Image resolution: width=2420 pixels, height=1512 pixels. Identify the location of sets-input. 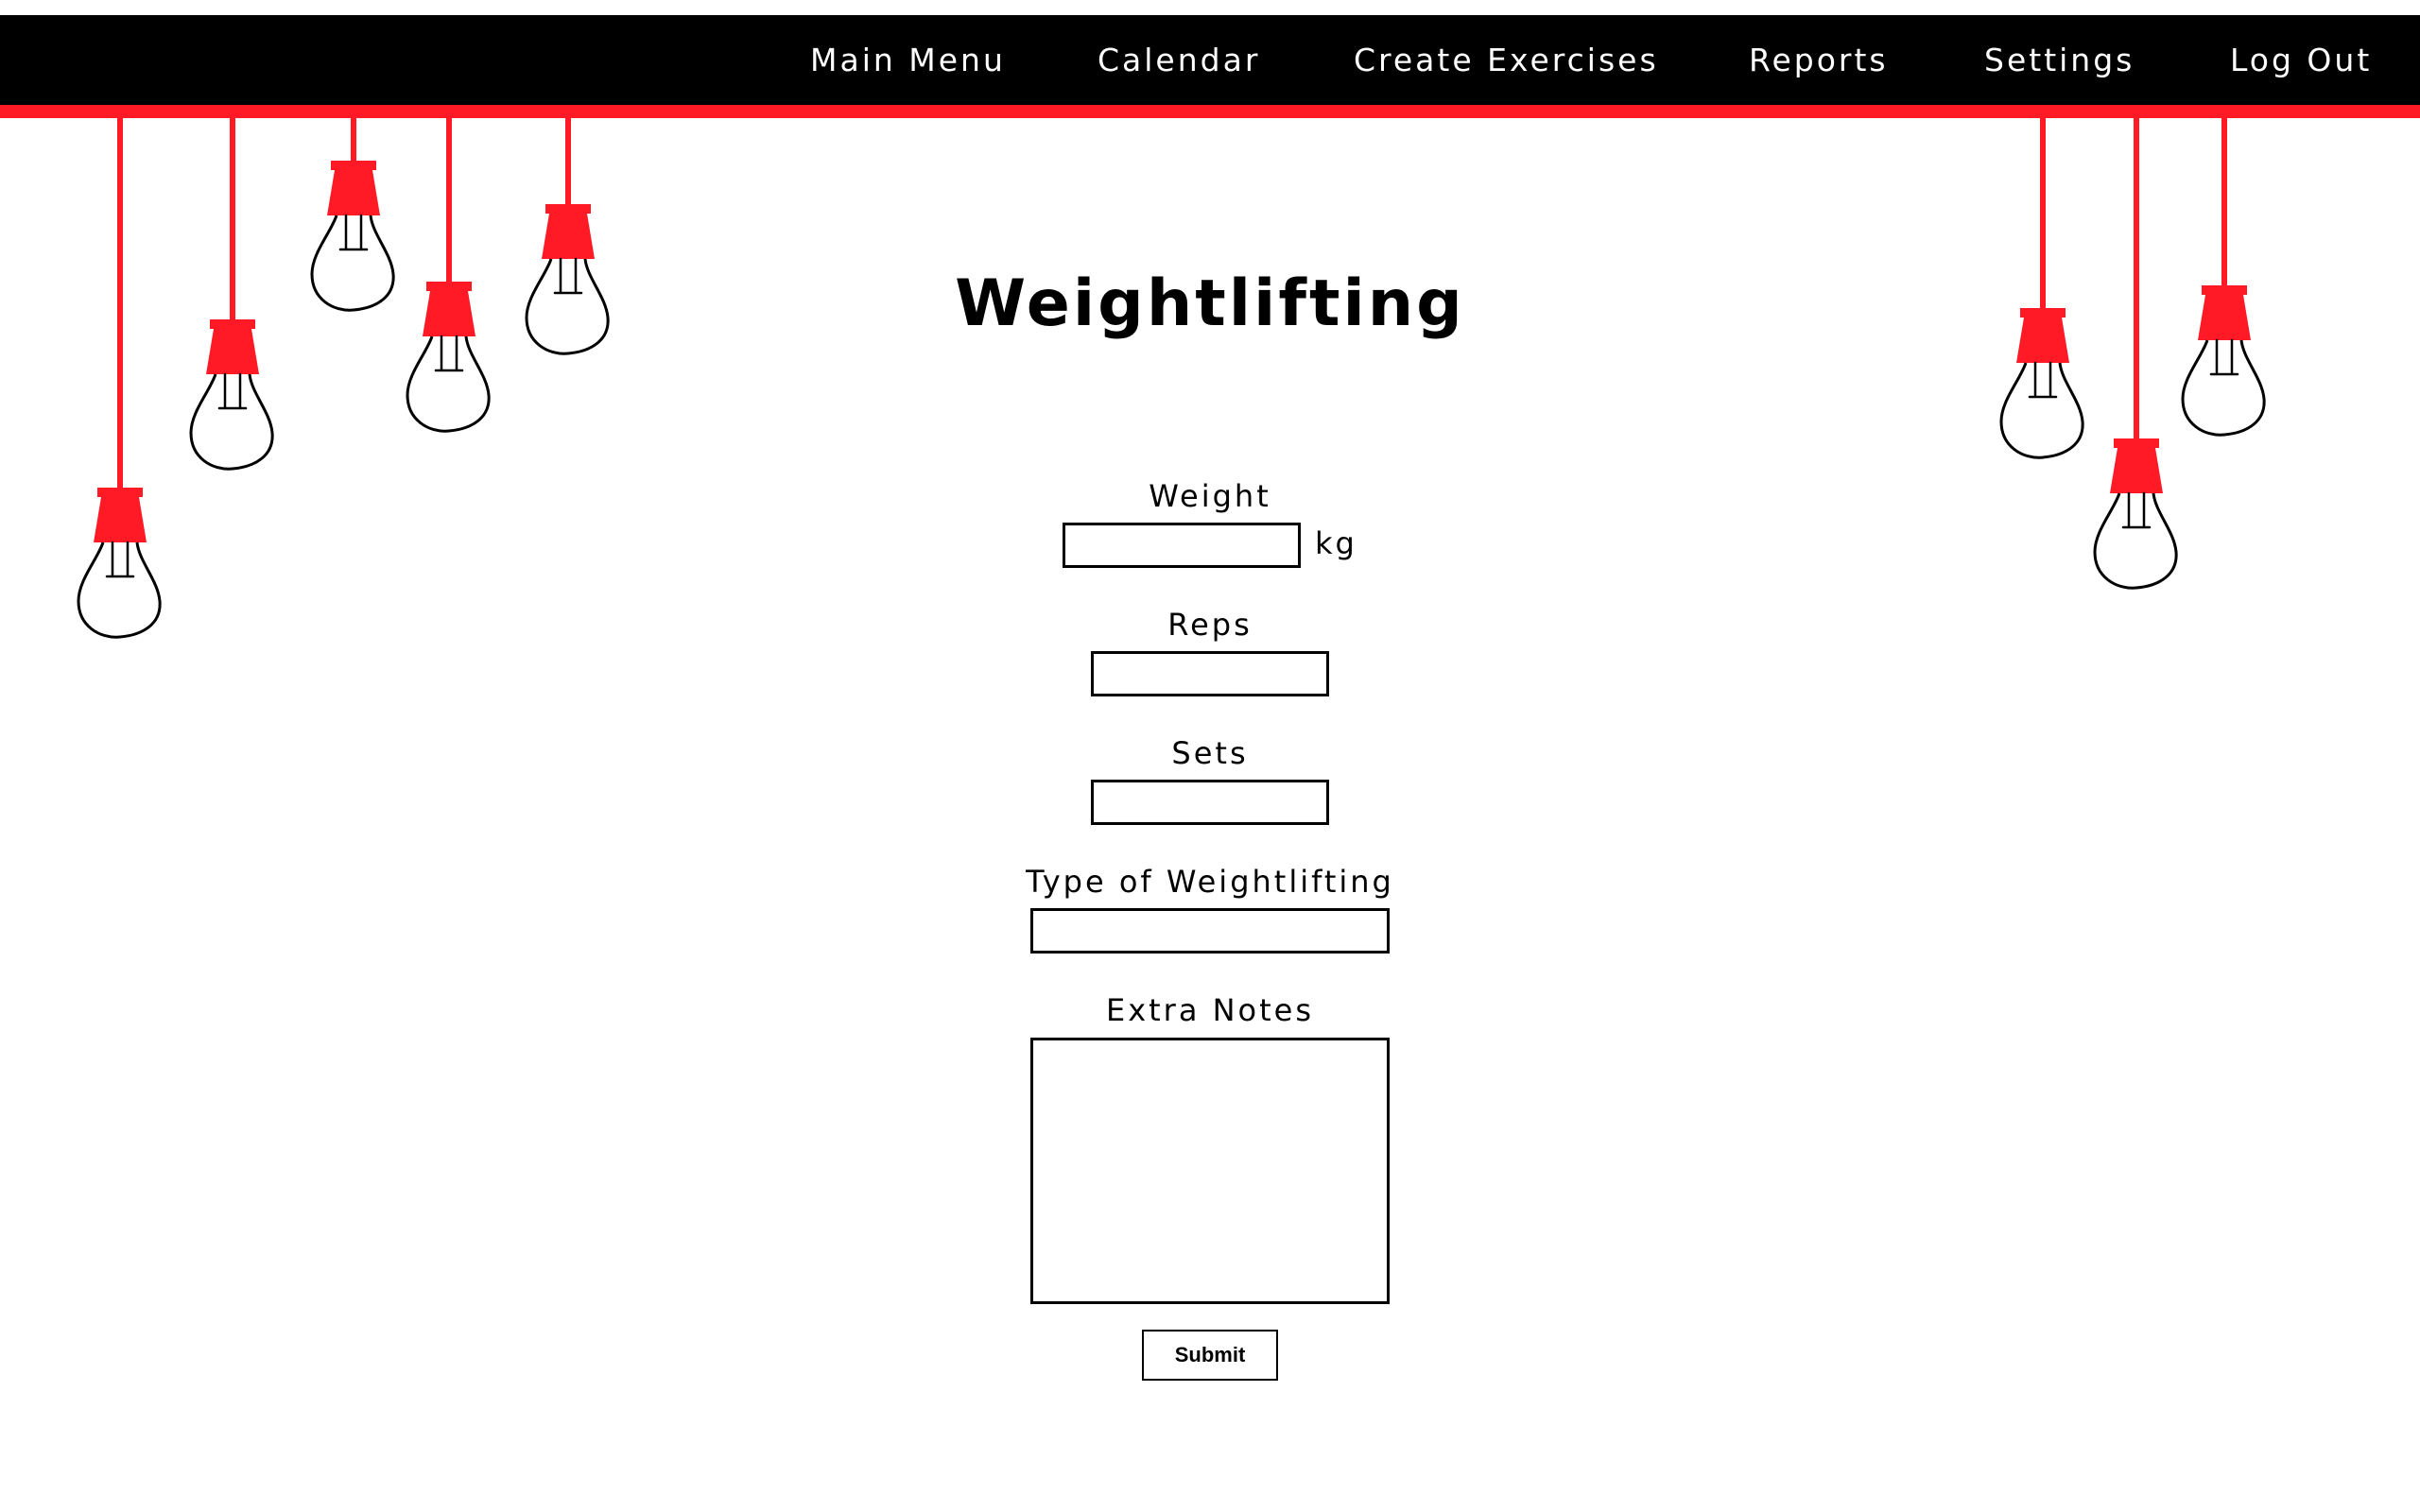
(1210, 802).